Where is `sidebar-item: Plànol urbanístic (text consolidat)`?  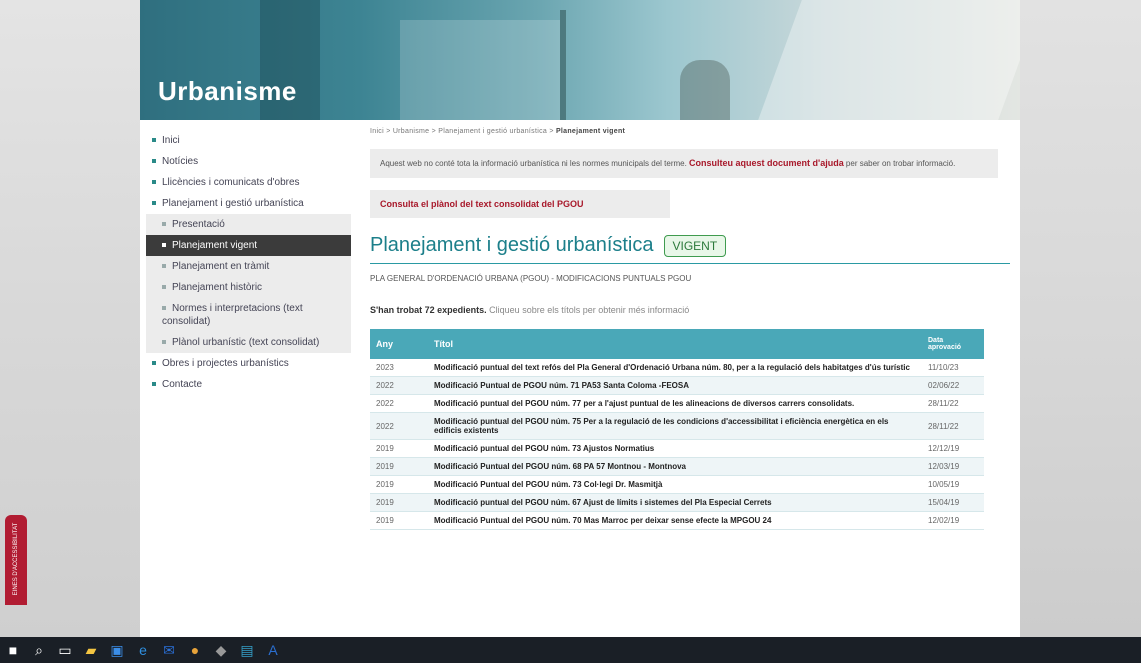 sidebar-item: Plànol urbanístic (text consolidat) is located at coordinates (248, 342).